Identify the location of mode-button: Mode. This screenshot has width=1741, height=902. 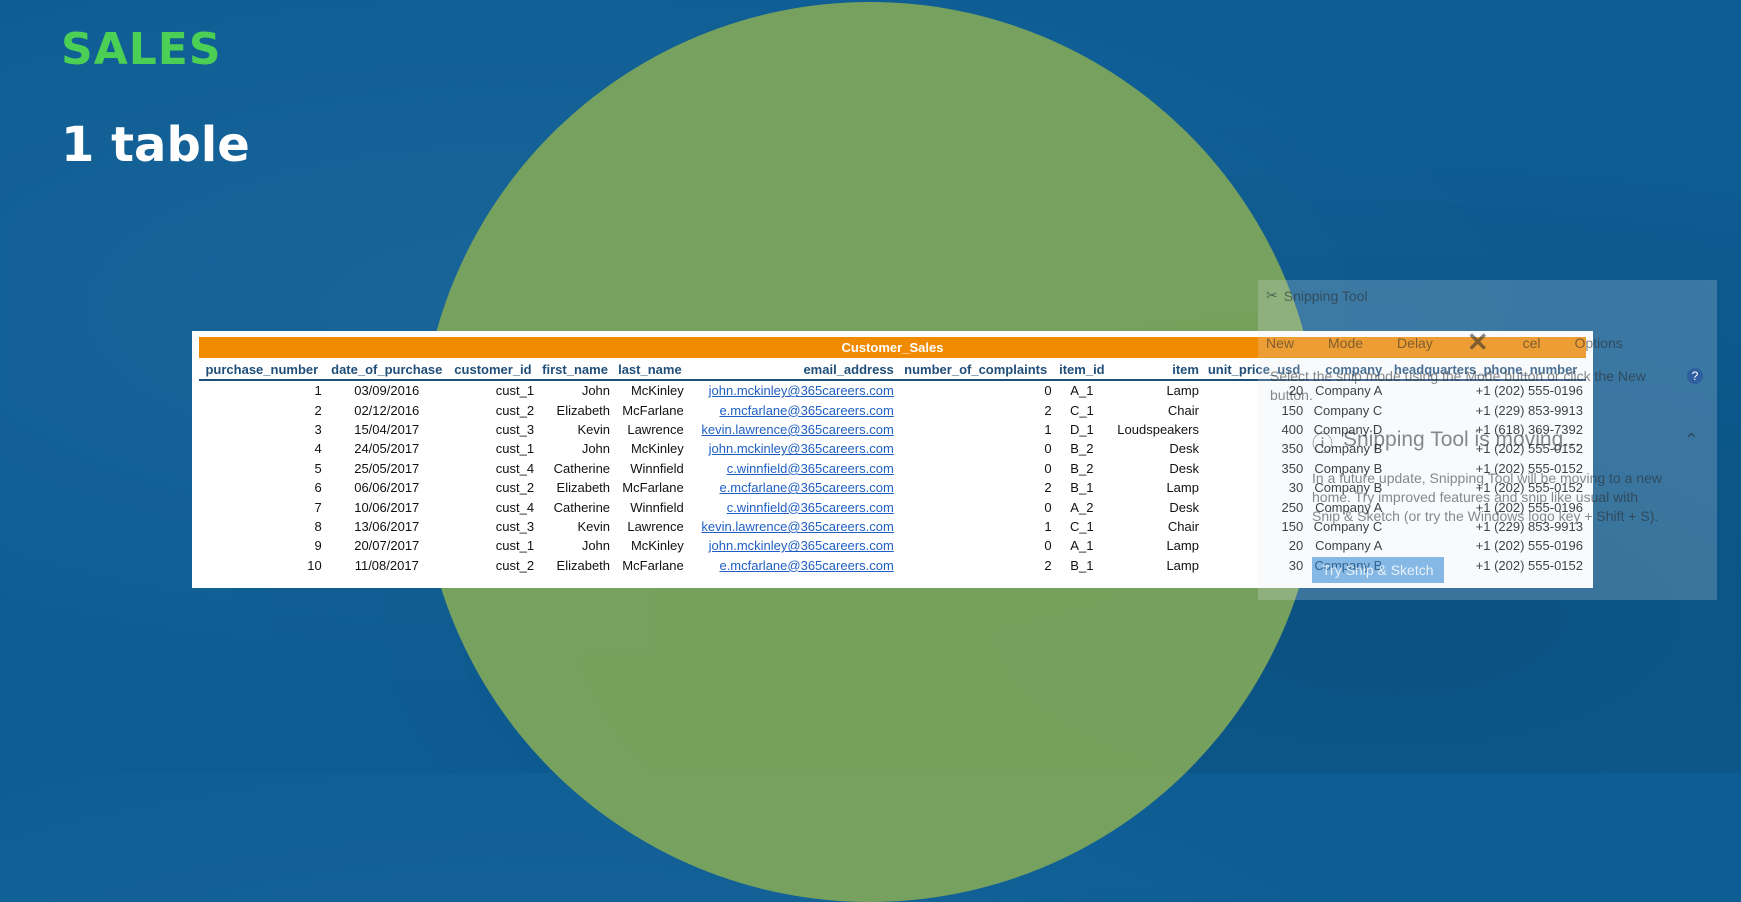
(1345, 343).